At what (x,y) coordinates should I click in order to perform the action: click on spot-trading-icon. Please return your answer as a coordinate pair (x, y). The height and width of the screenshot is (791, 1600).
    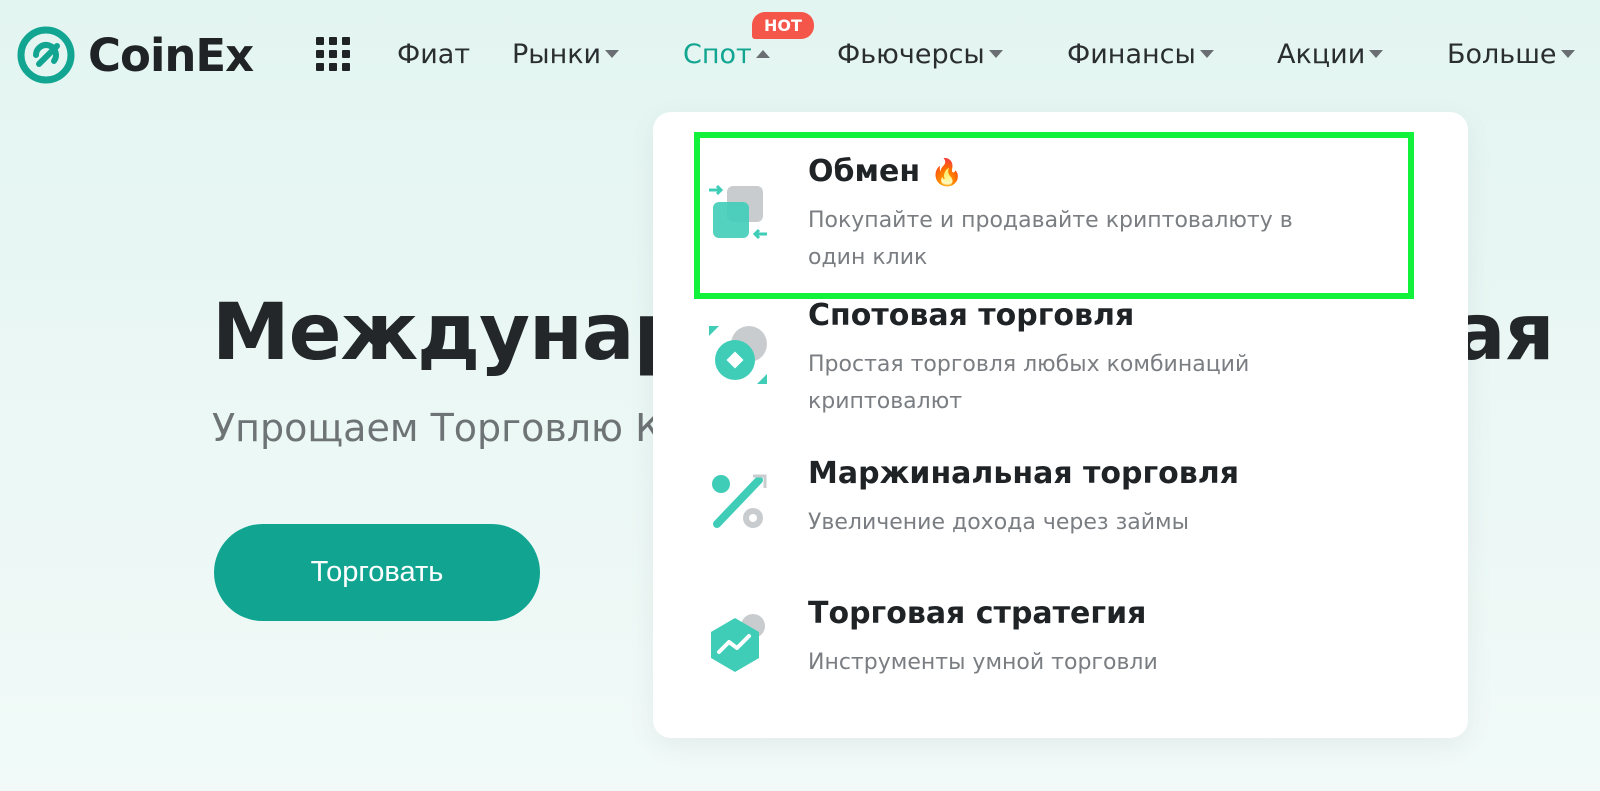
    Looking at the image, I should click on (738, 355).